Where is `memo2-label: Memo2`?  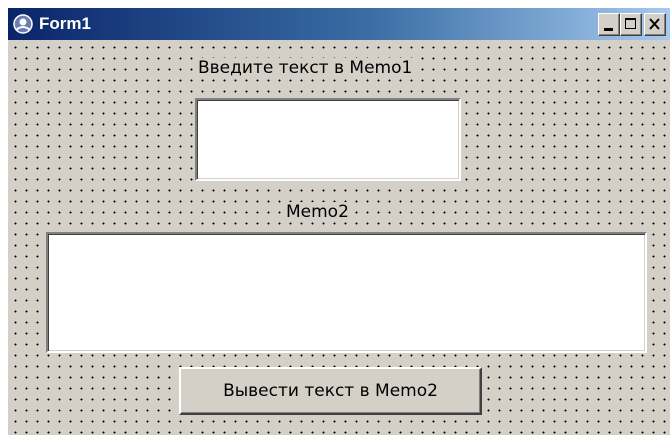
memo2-label: Memo2 is located at coordinates (317, 212).